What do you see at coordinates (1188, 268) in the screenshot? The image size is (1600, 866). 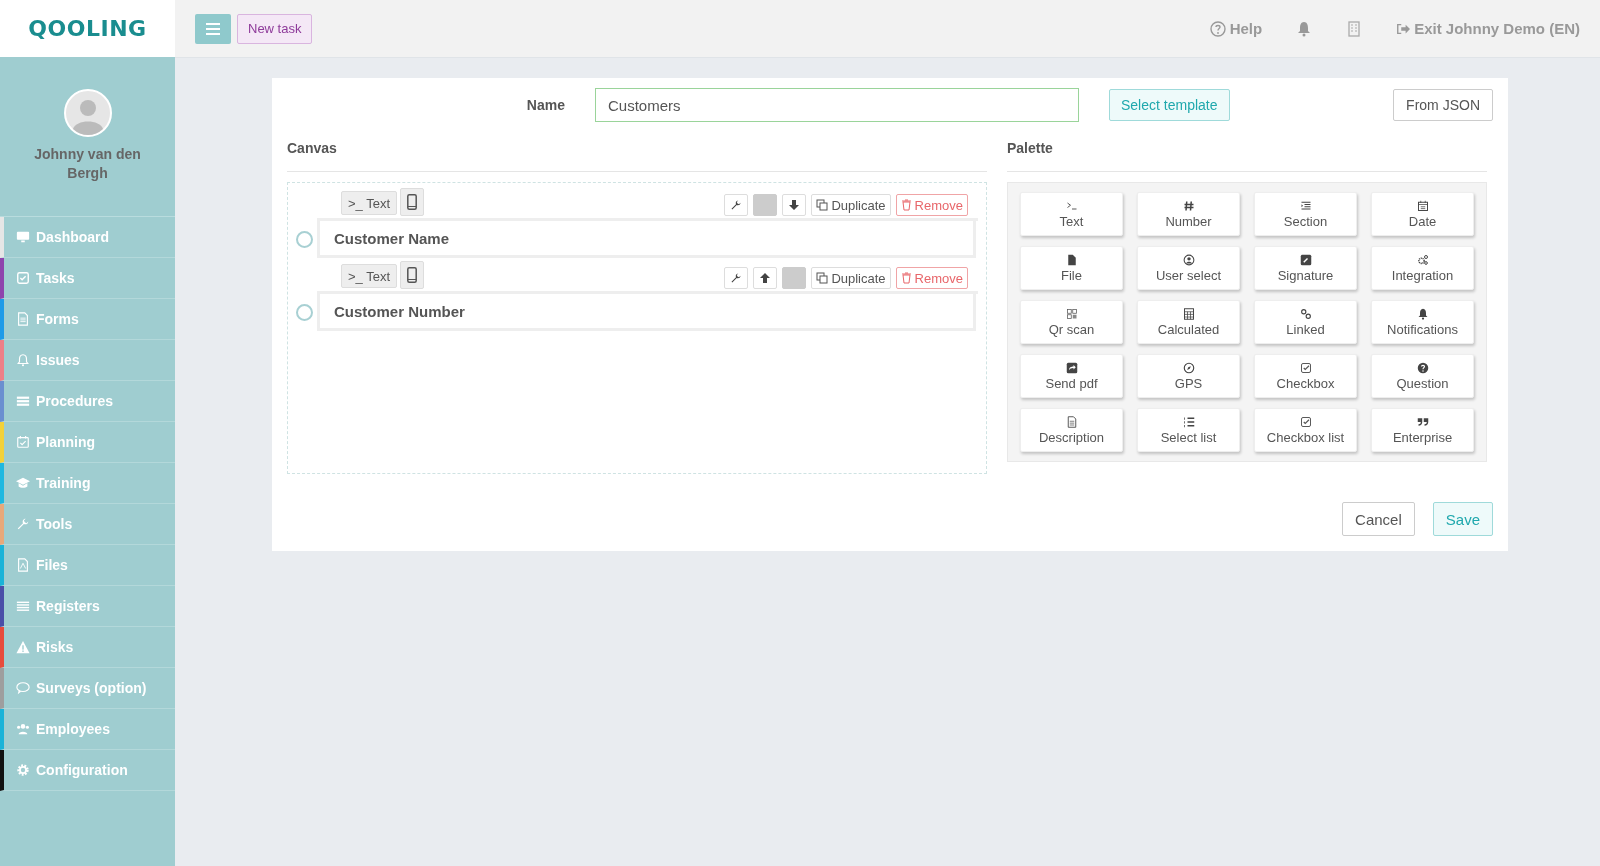 I see `palette-item: User select` at bounding box center [1188, 268].